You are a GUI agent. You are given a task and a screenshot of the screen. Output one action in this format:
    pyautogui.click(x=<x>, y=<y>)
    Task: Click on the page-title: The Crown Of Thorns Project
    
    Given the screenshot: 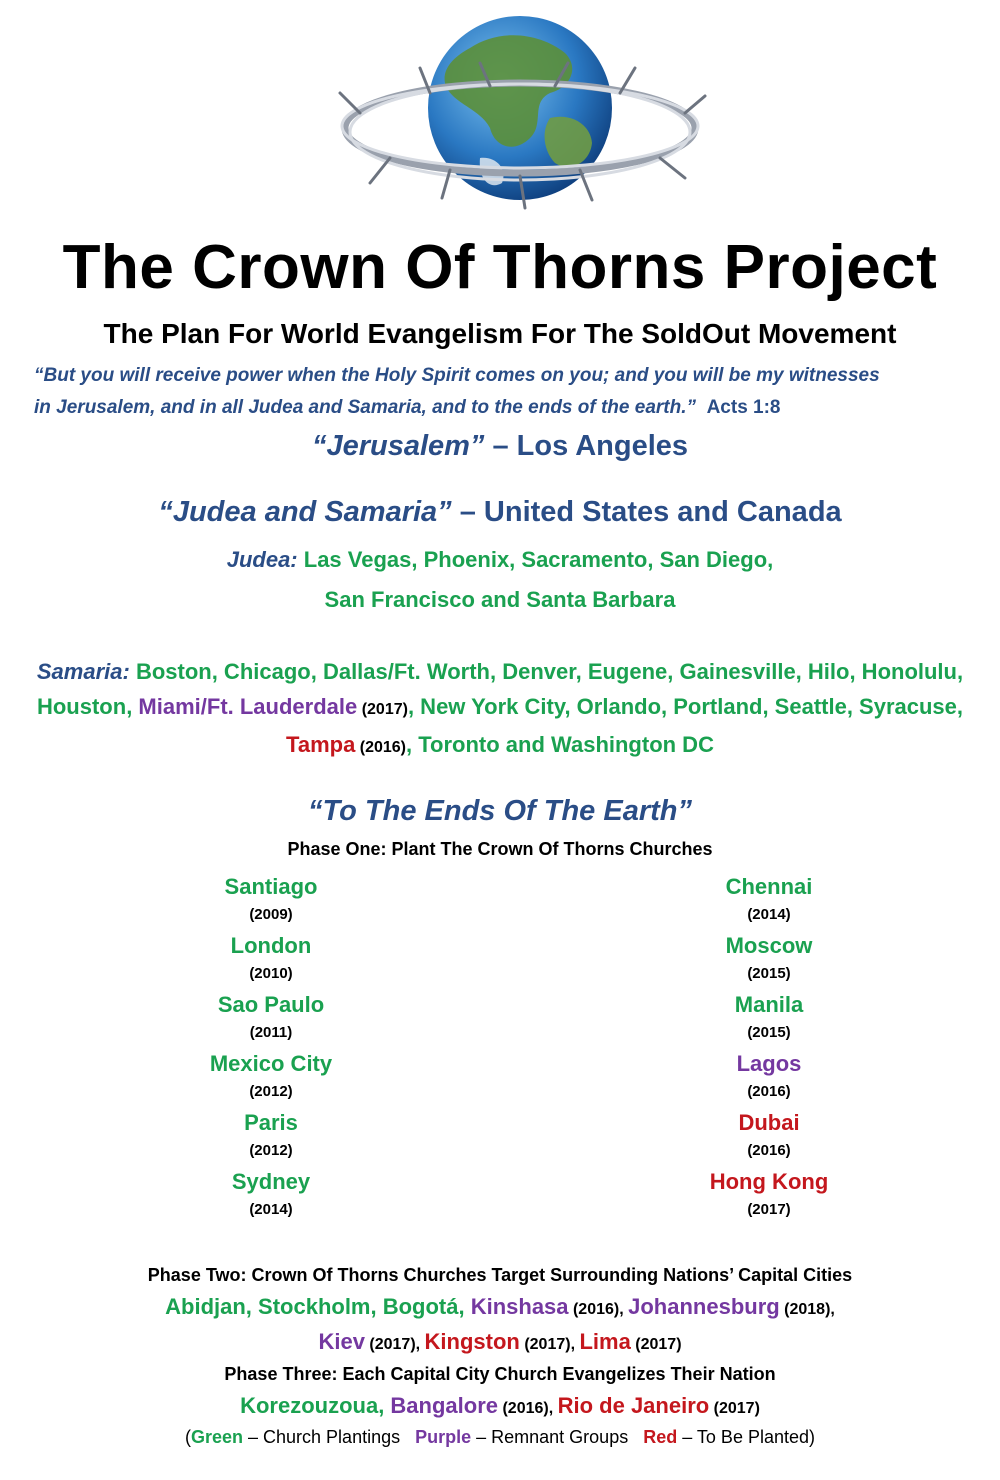 What is the action you would take?
    pyautogui.click(x=500, y=267)
    